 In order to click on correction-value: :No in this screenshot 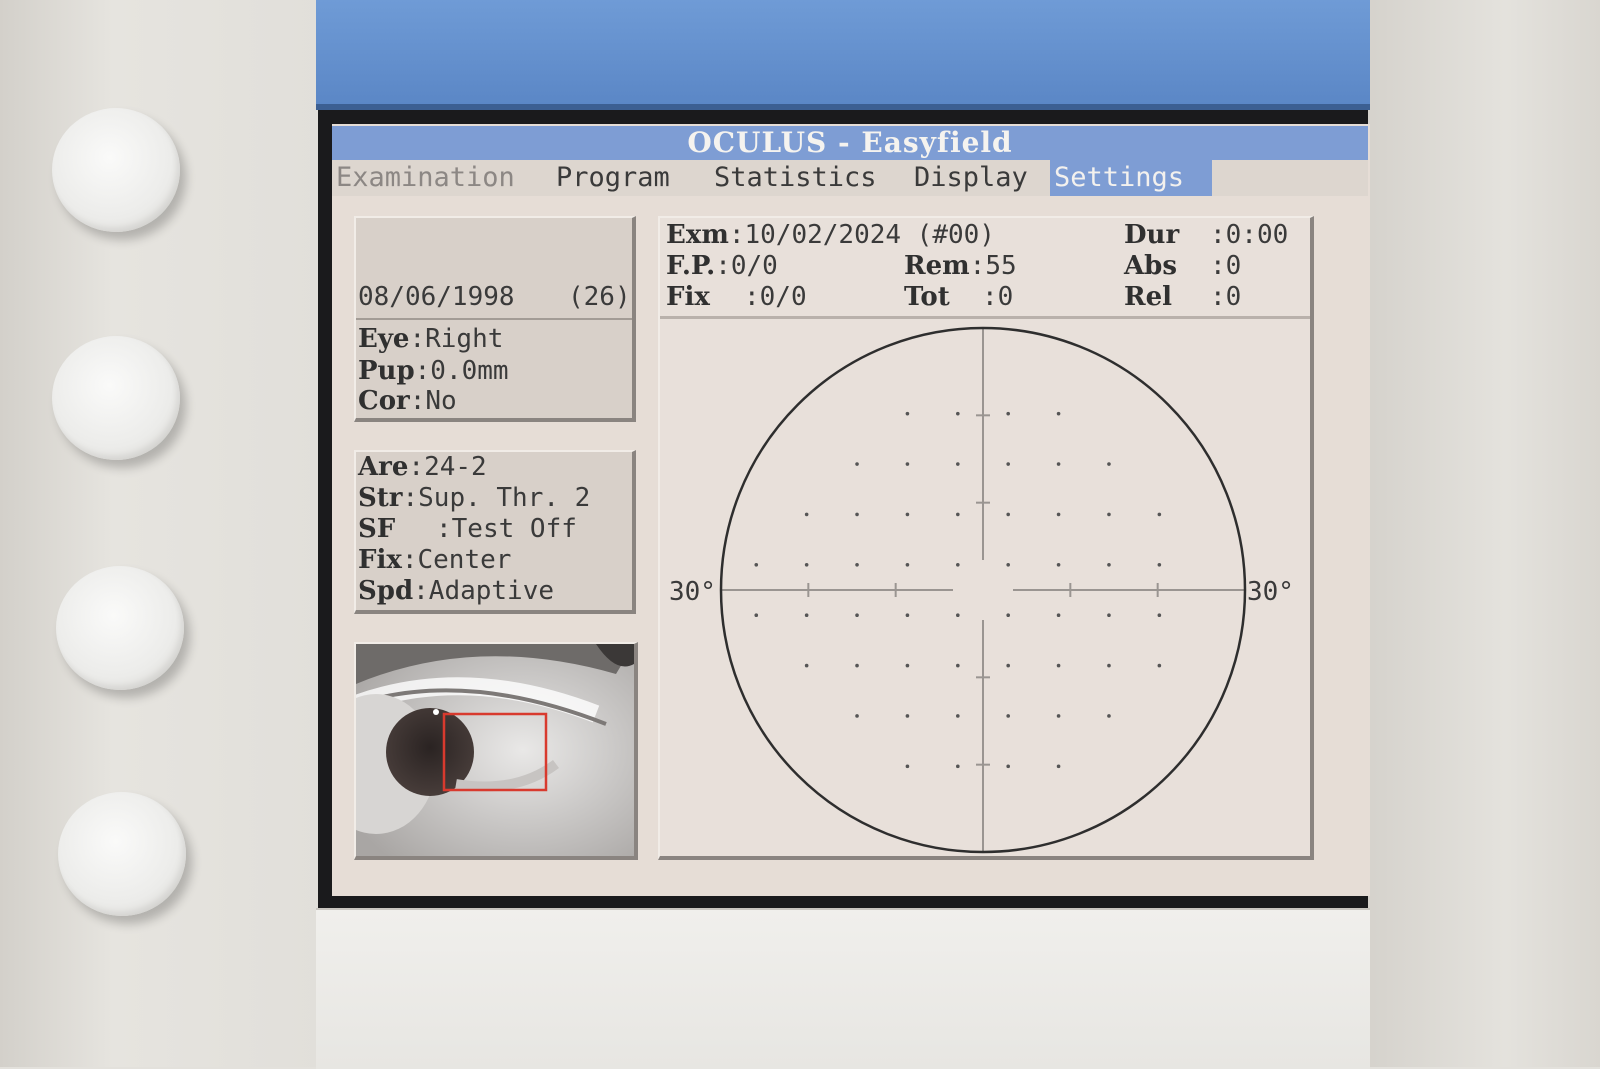, I will do `click(433, 401)`.